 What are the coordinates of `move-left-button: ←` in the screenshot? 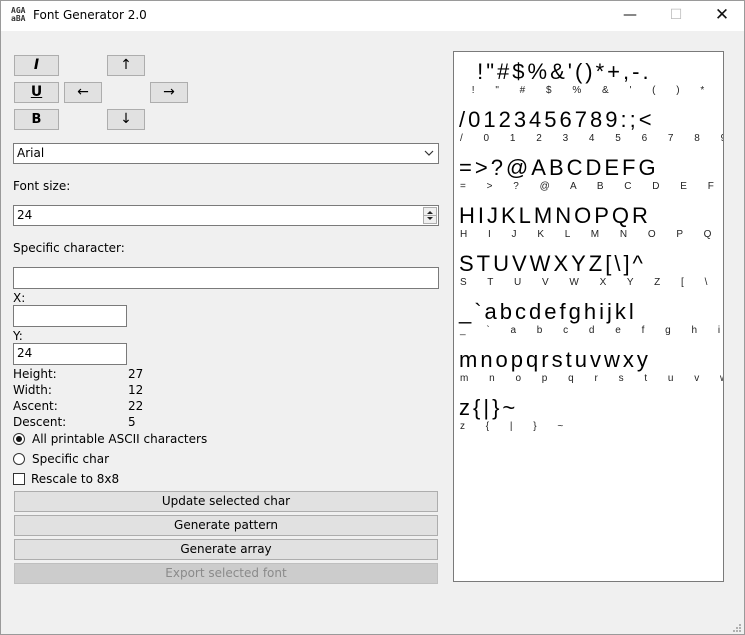 It's located at (83, 92).